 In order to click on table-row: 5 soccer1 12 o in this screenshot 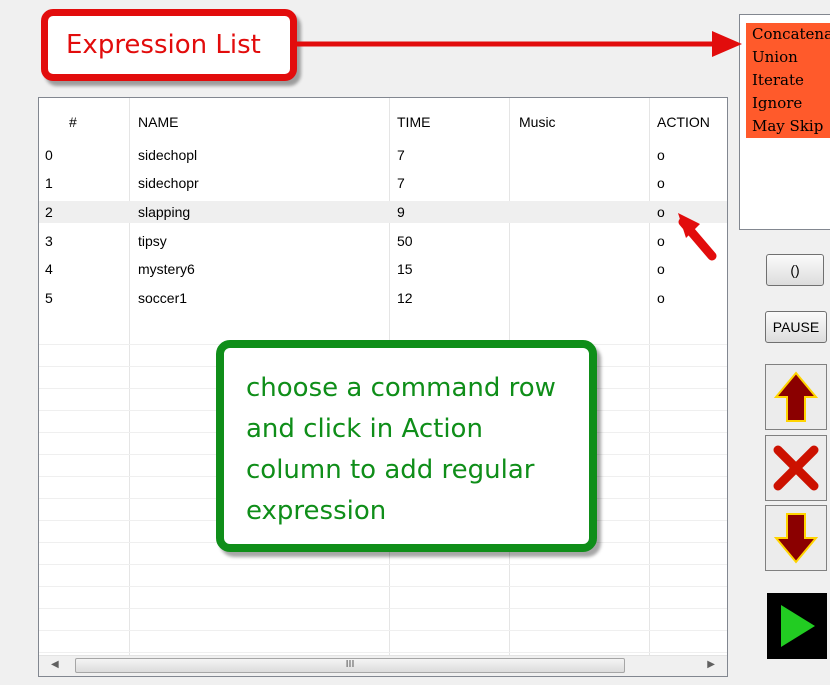, I will do `click(383, 298)`.